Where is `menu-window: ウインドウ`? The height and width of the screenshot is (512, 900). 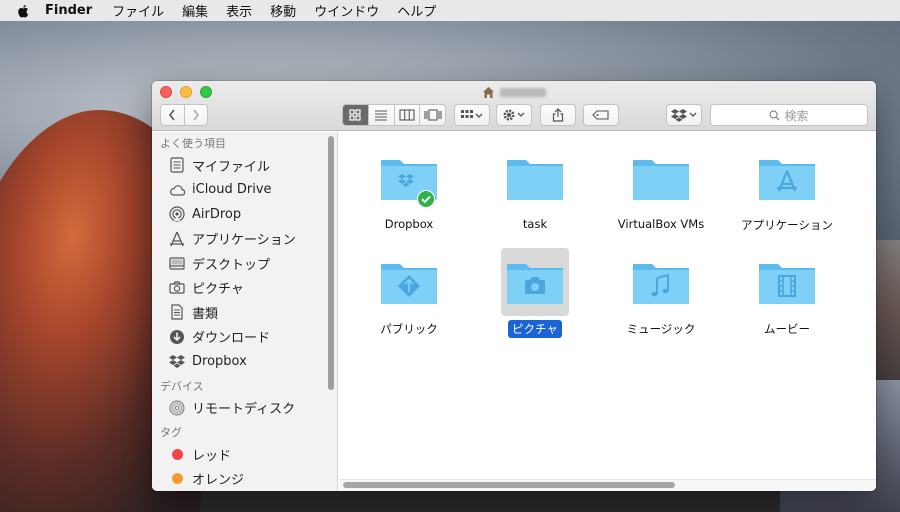
menu-window: ウインドウ is located at coordinates (346, 10).